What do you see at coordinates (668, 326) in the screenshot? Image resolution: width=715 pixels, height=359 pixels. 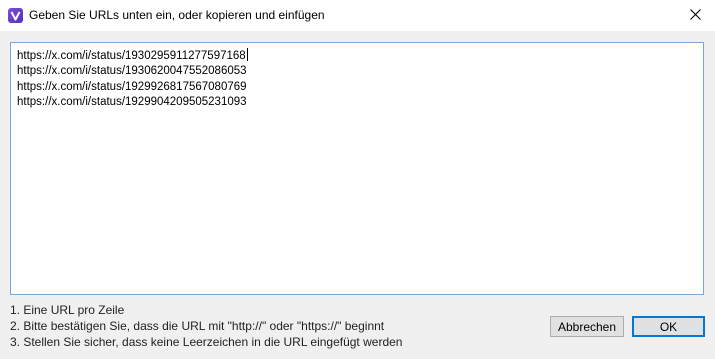 I see `ok-button: OK` at bounding box center [668, 326].